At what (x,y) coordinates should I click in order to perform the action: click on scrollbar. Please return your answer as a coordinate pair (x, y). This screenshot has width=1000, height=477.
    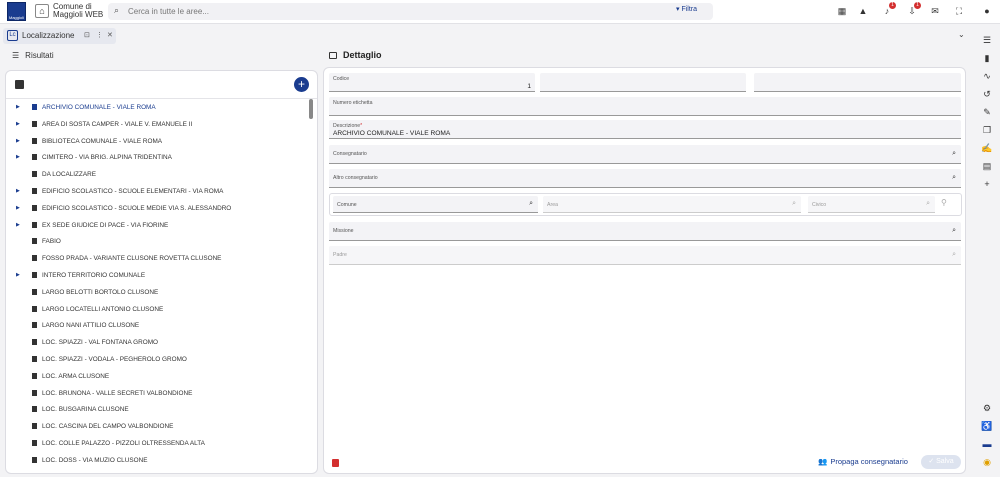
    Looking at the image, I should click on (311, 109).